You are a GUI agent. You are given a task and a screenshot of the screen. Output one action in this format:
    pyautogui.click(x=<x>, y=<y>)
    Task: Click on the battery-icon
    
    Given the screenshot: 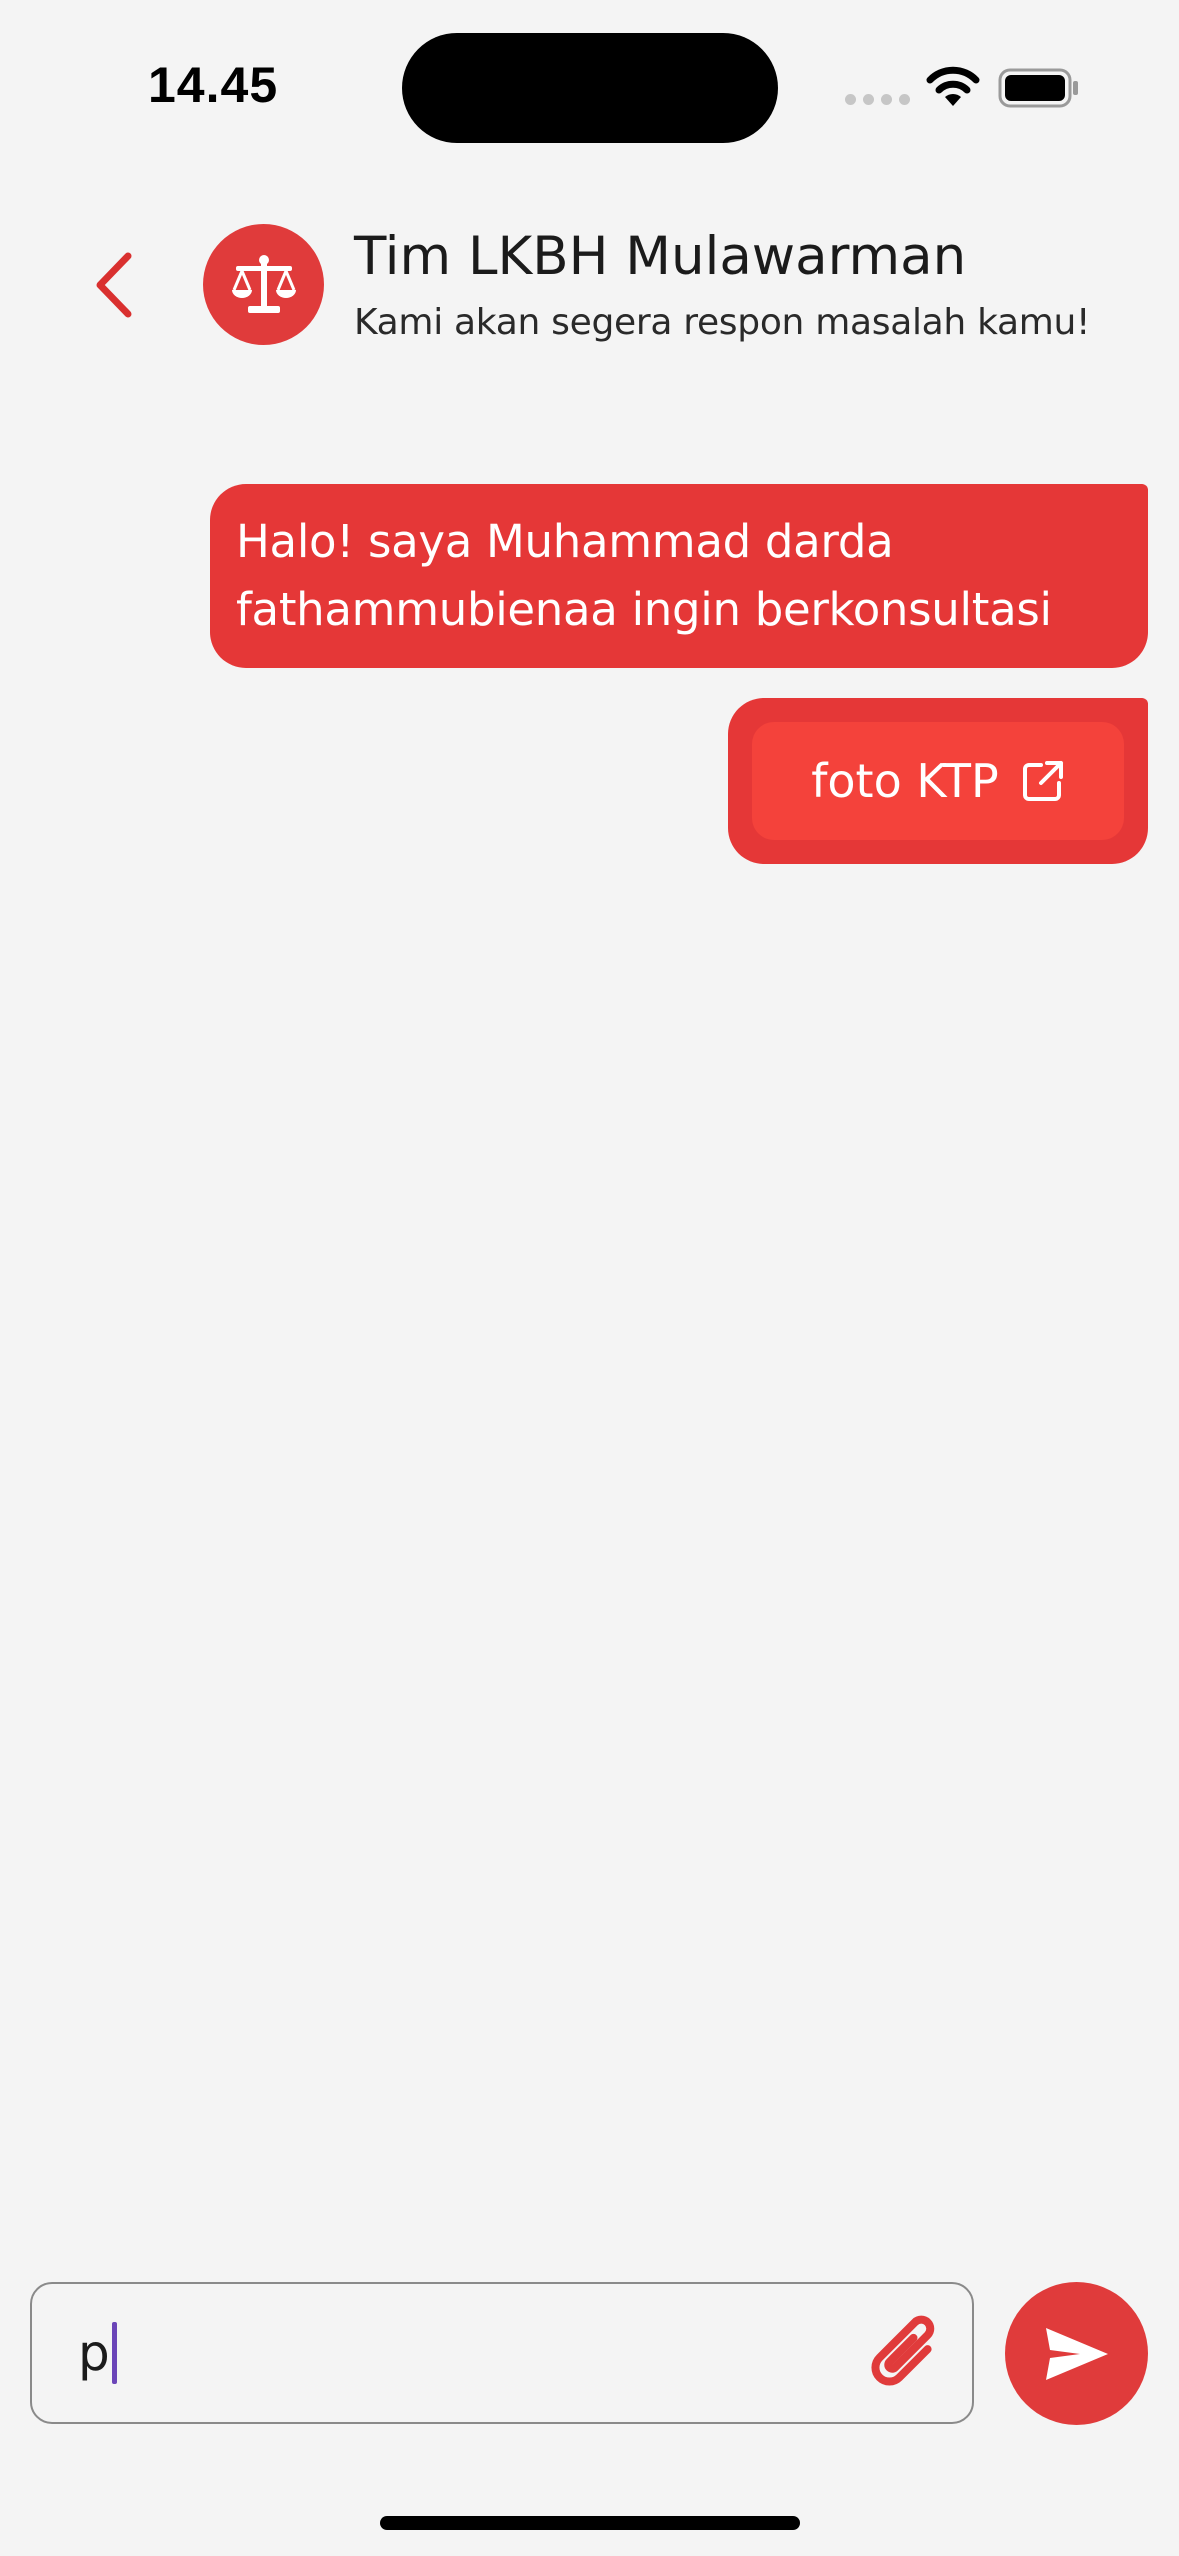 What is the action you would take?
    pyautogui.click(x=1039, y=90)
    